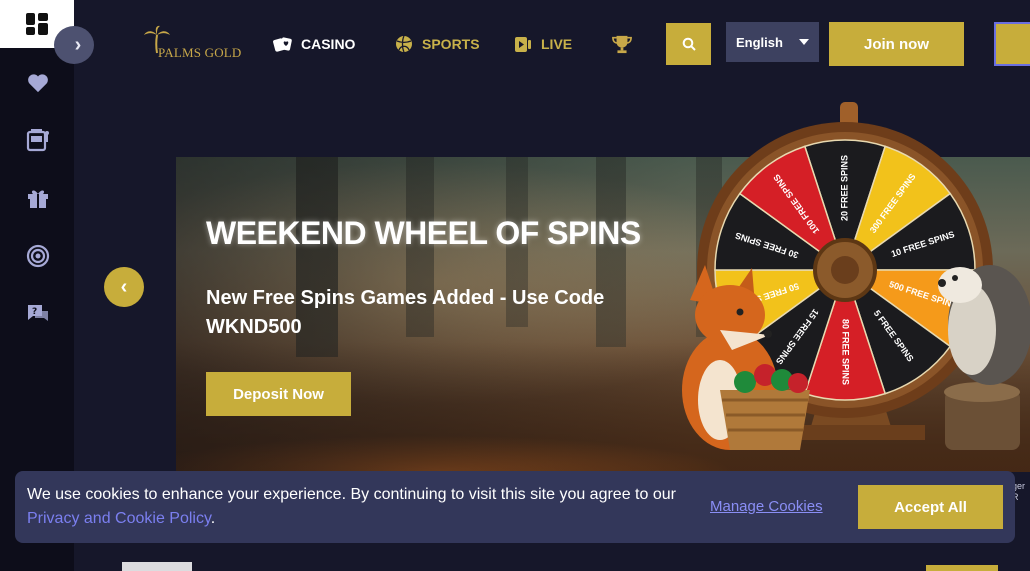  I want to click on chevron-left-icon: ‹, so click(124, 286).